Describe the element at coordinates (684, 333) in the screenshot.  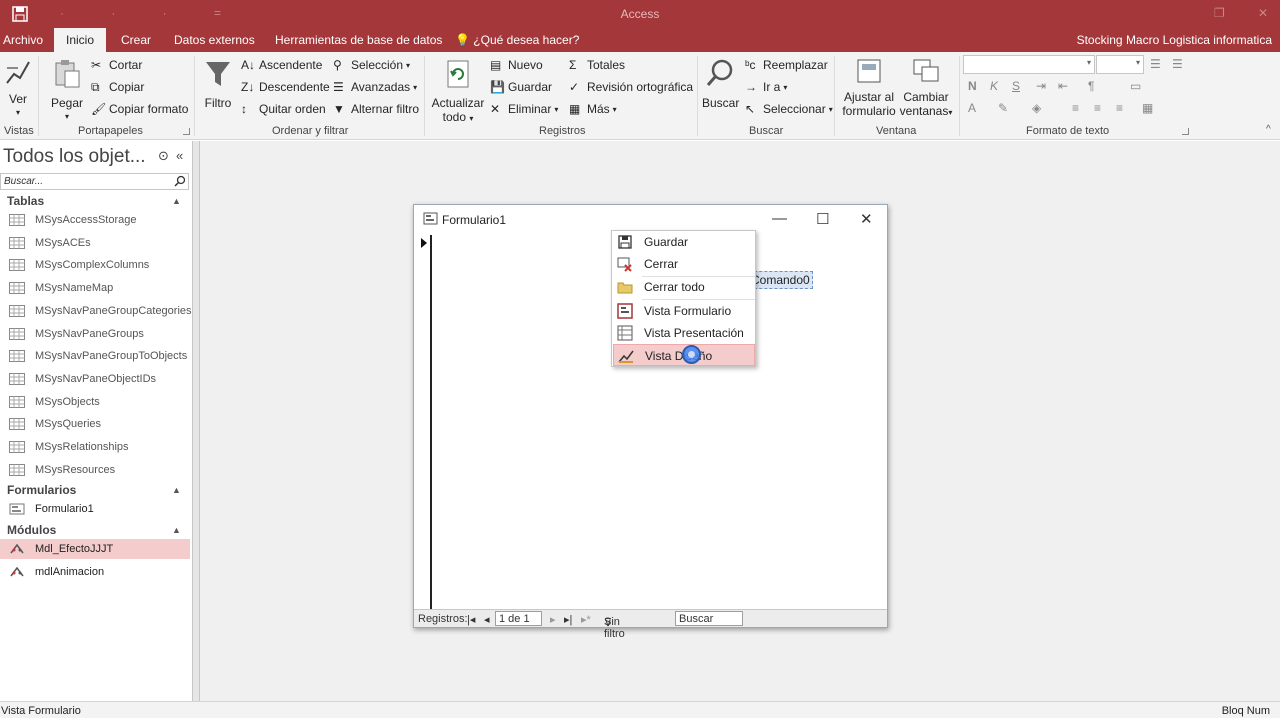
I see `menu-item-vista-presentacion: Vista Presentación` at that location.